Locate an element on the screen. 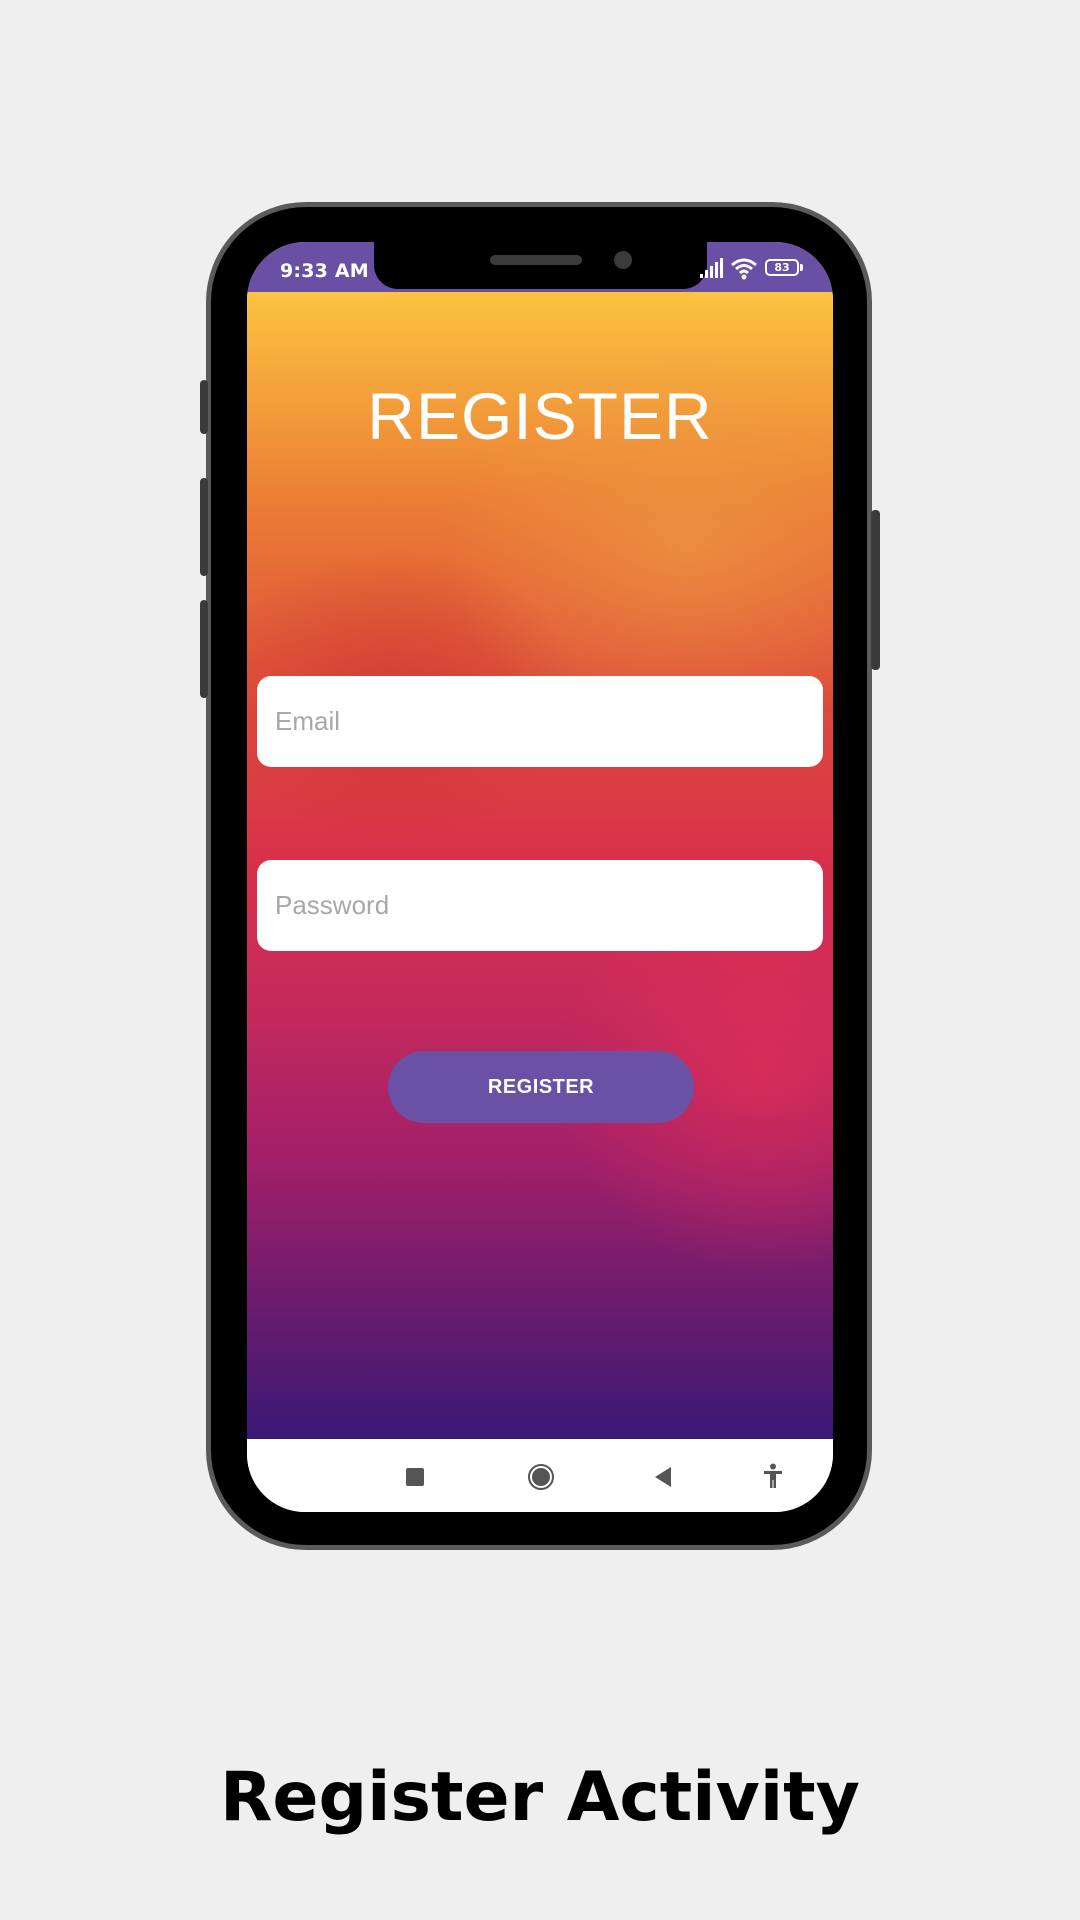 This screenshot has height=1920, width=1080. notch is located at coordinates (540, 265).